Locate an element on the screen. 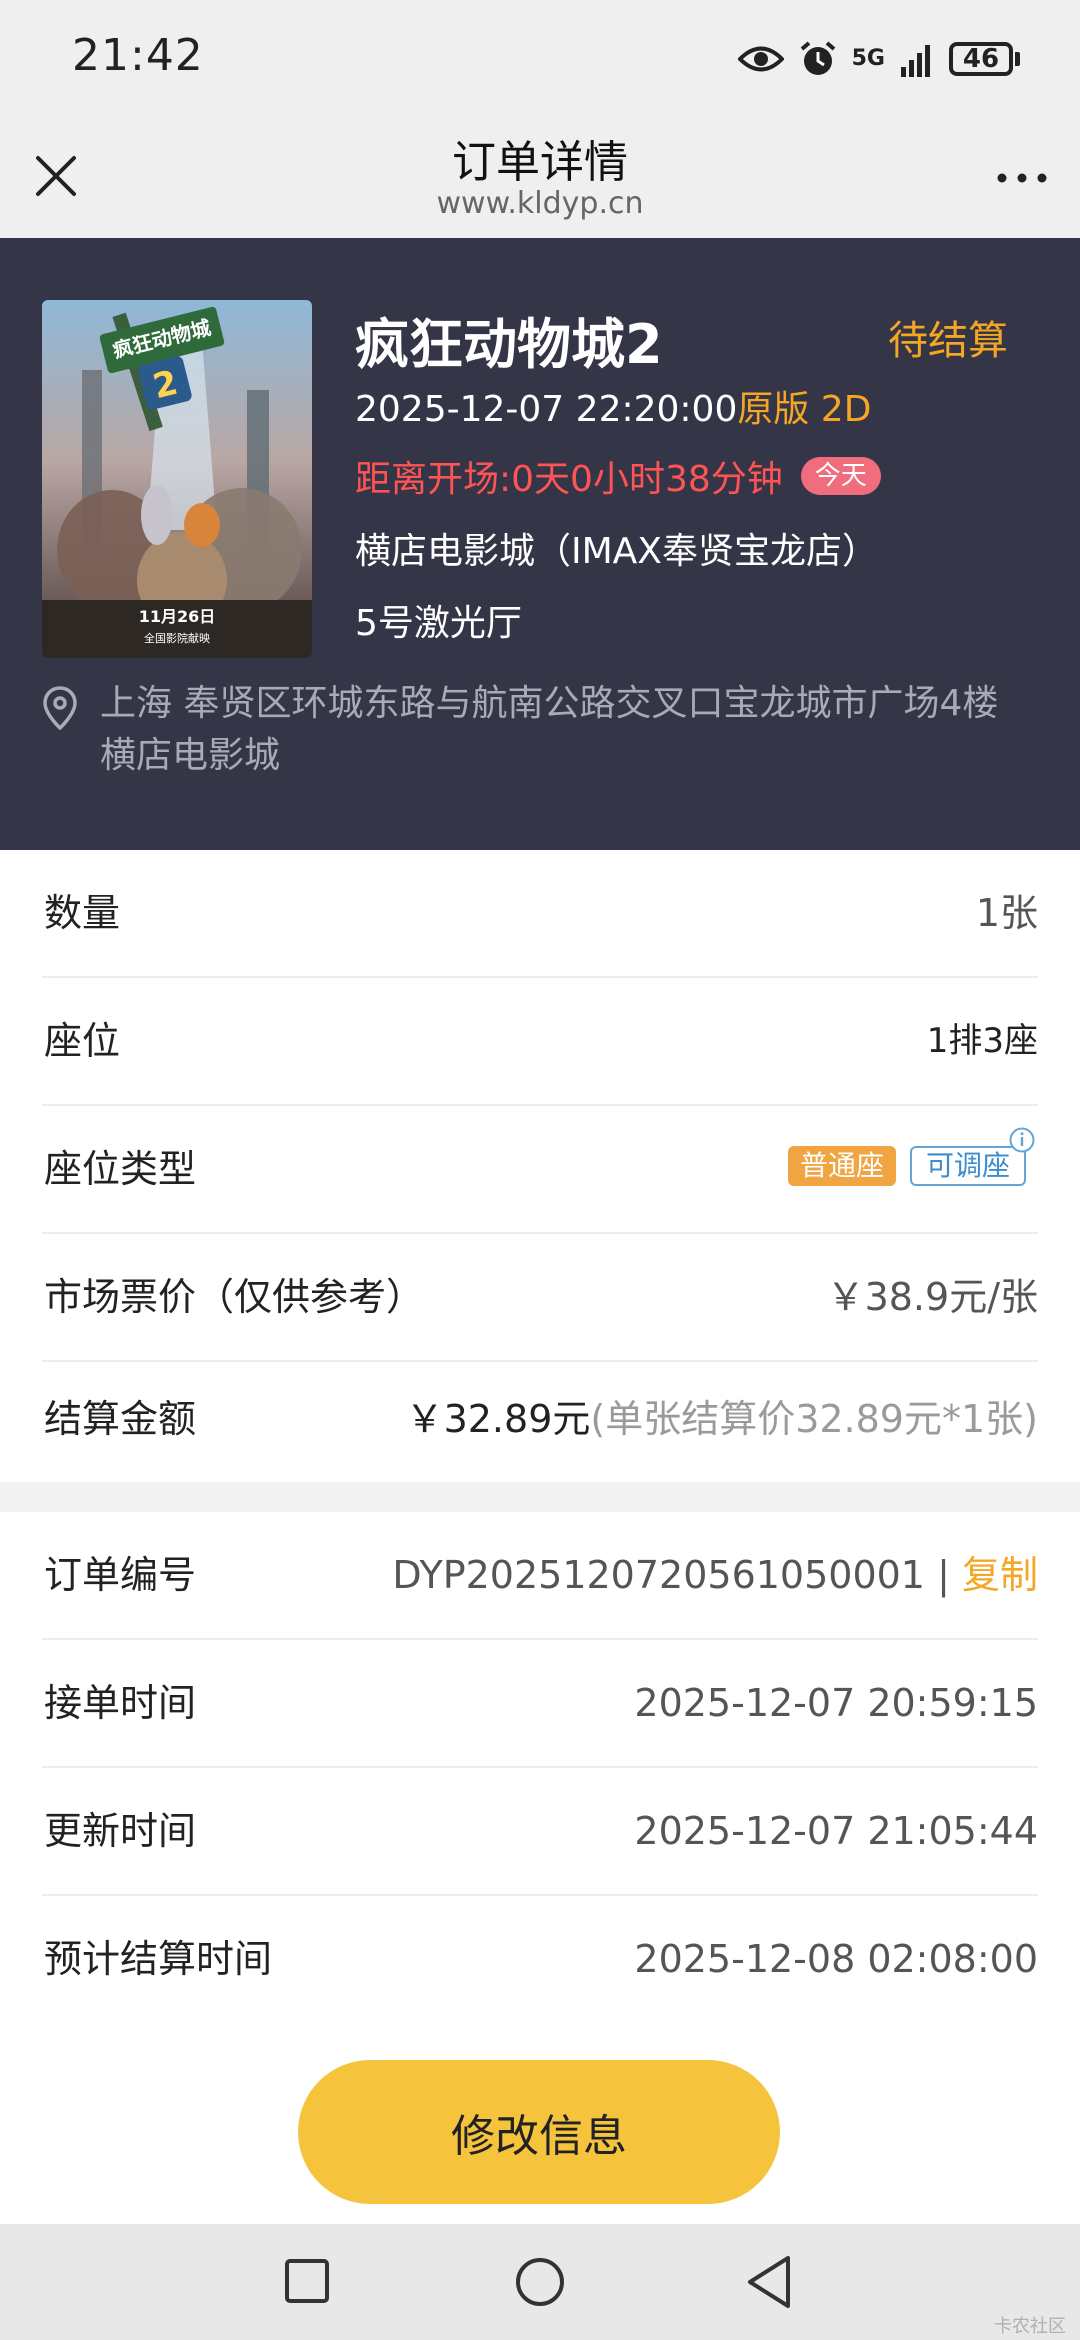 The image size is (1080, 2340). signal-icon is located at coordinates (915, 61).